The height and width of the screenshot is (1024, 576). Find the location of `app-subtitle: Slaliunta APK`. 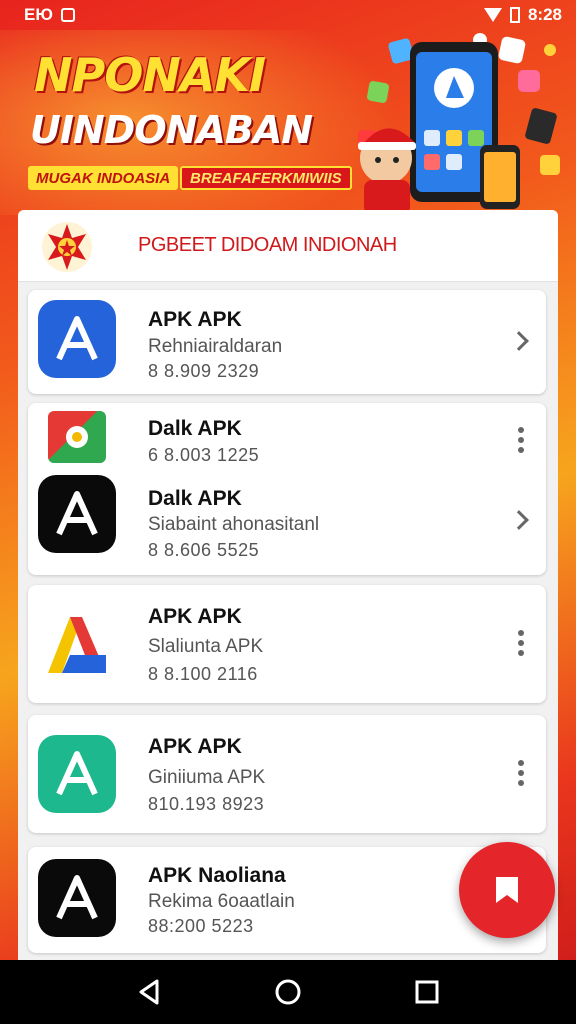

app-subtitle: Slaliunta APK is located at coordinates (206, 646).